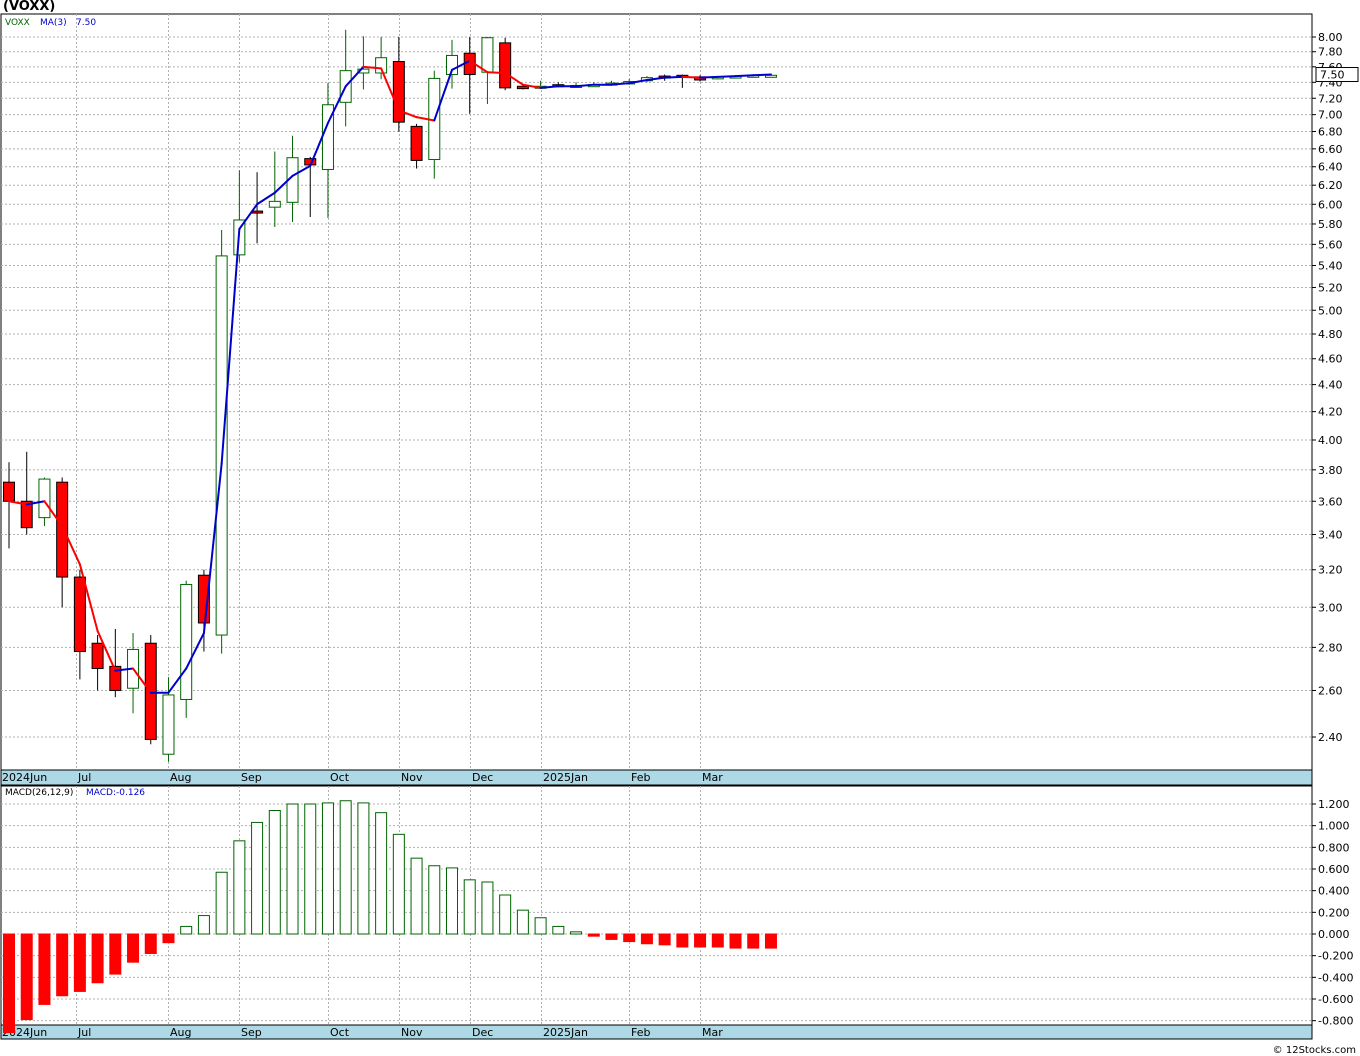 The height and width of the screenshot is (1056, 1360). Describe the element at coordinates (53, 23) in the screenshot. I see `price-legend-ma-label: MA(3)` at that location.